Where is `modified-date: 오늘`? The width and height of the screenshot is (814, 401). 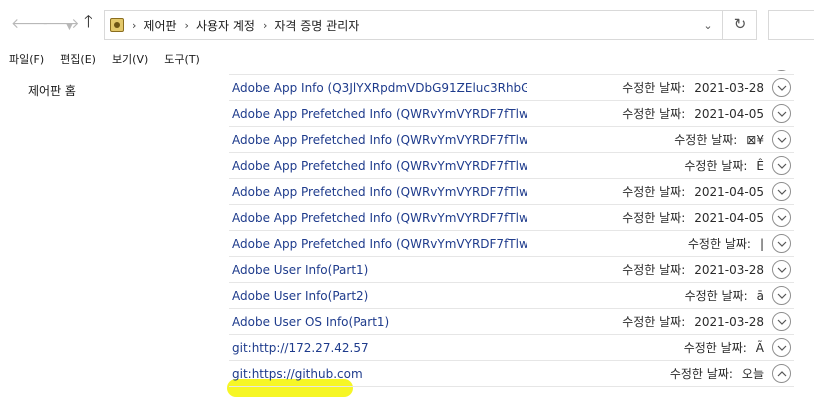 modified-date: 오늘 is located at coordinates (752, 374).